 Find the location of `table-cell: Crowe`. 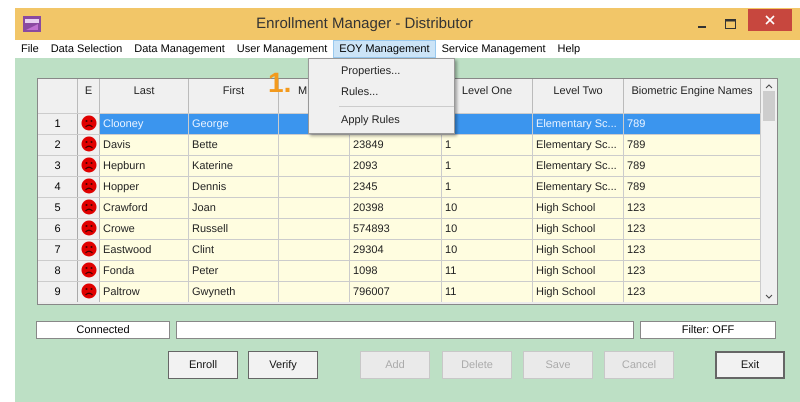

table-cell: Crowe is located at coordinates (144, 229).